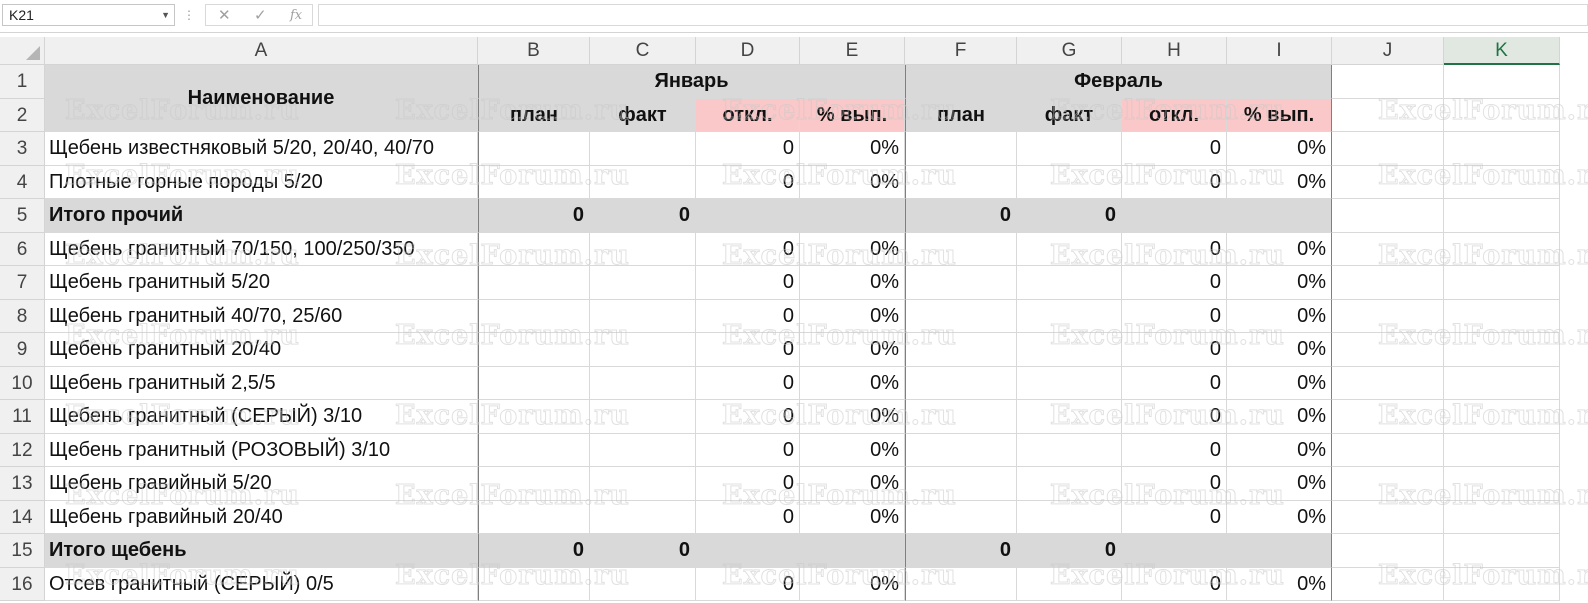 The width and height of the screenshot is (1588, 603). I want to click on item-name-cell: Щебень гранитный 5/20, so click(261, 283).